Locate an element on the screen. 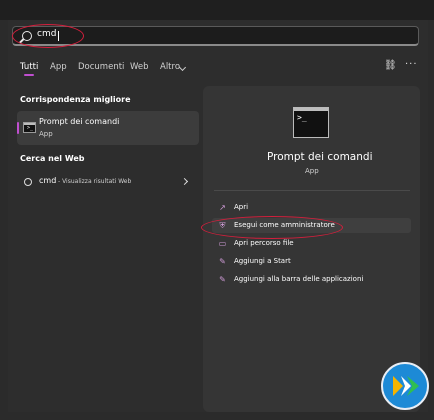  action-pin-to-start-label: Aggiungi a Start is located at coordinates (262, 261).